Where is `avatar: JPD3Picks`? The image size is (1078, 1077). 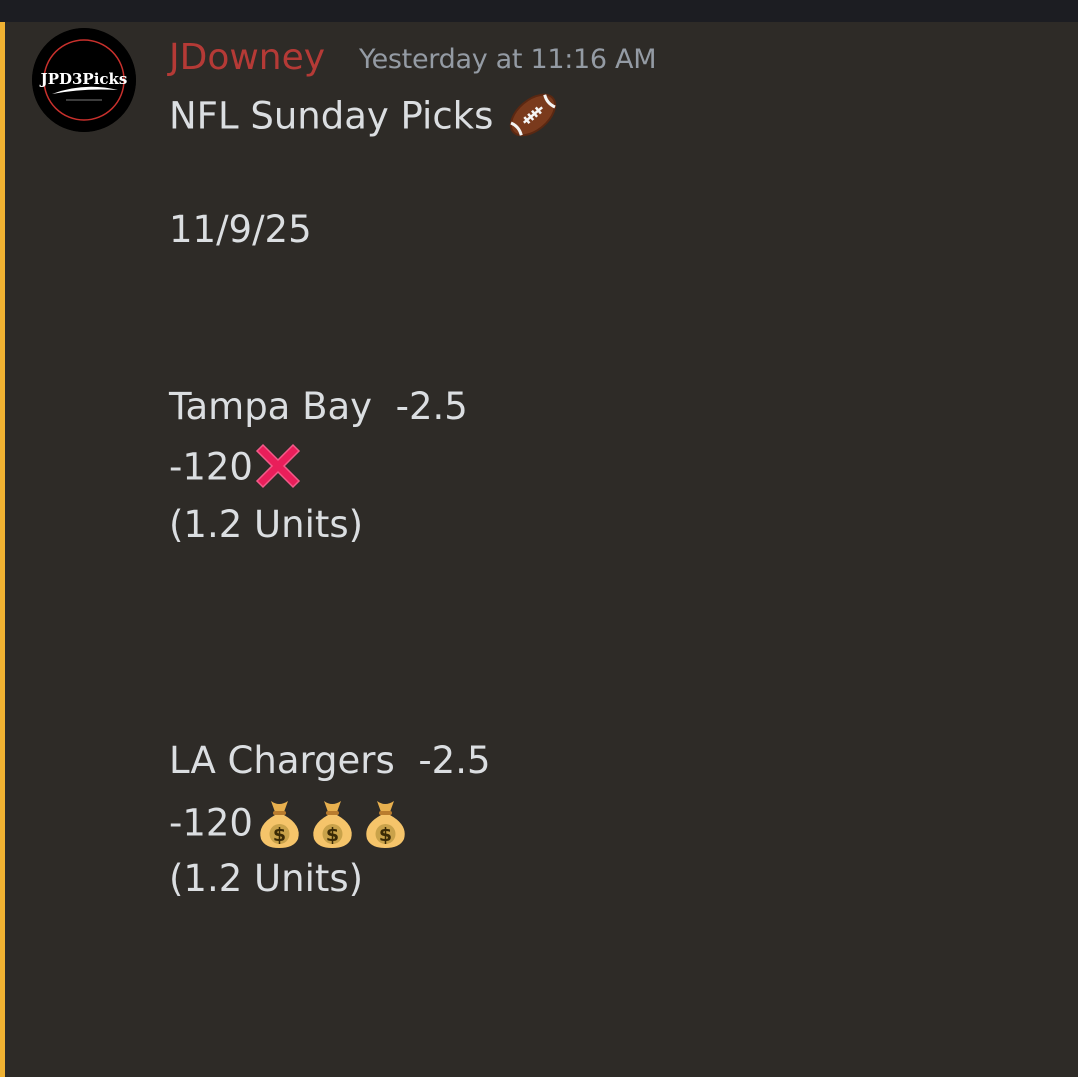 avatar: JPD3Picks is located at coordinates (84, 80).